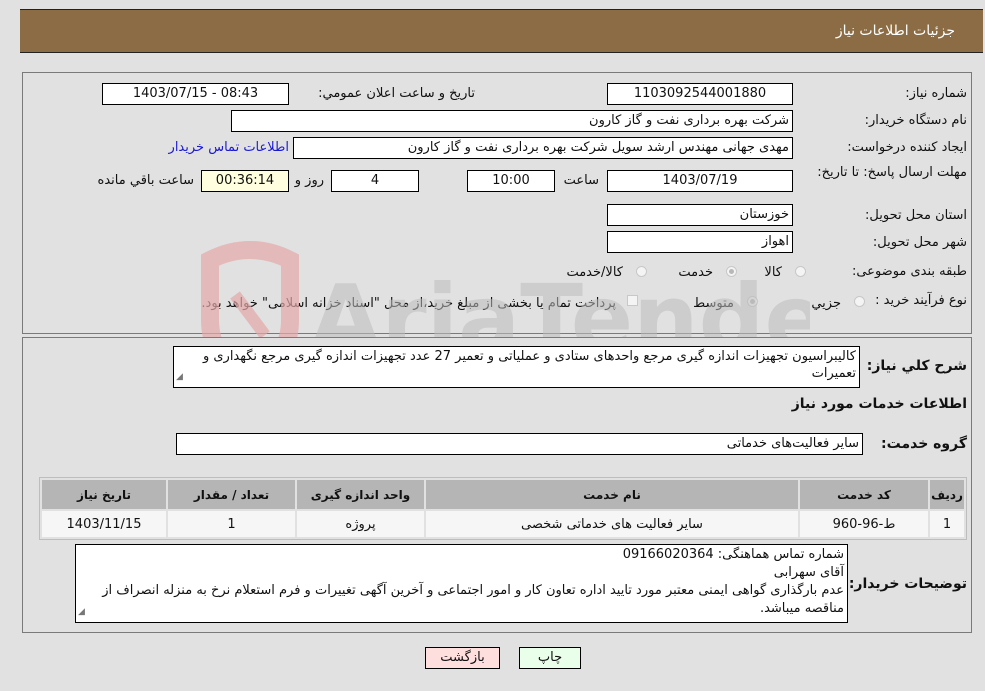  I want to click on deadline-time-field: 10:00, so click(511, 181).